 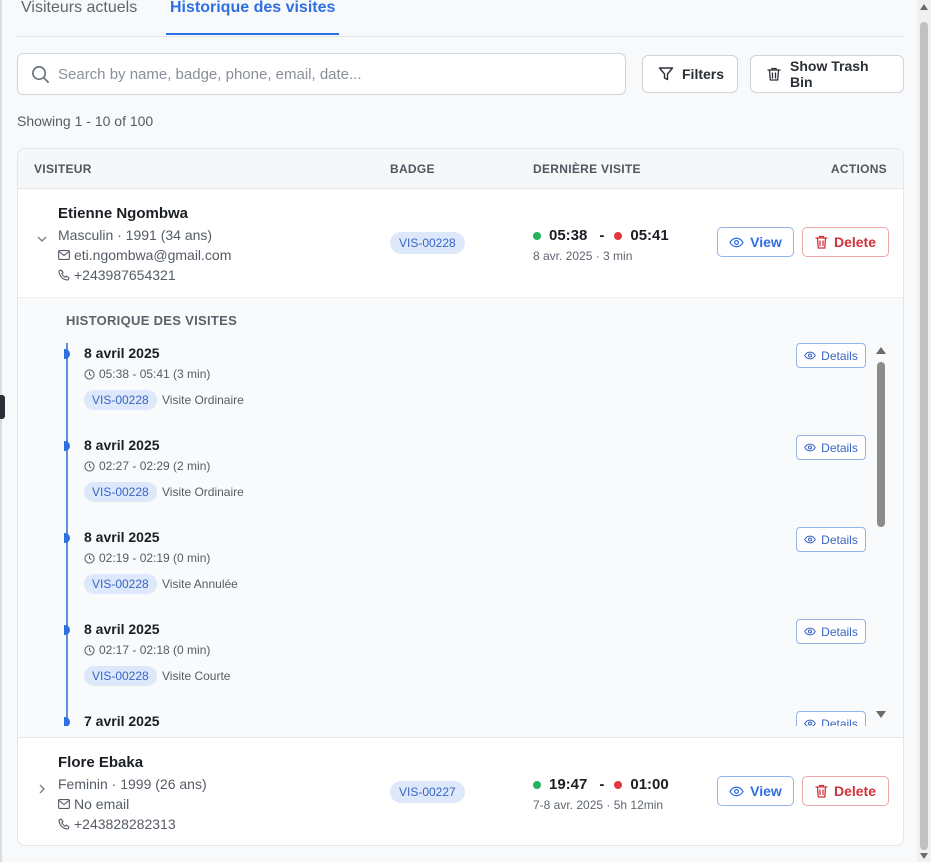 I want to click on visitor-meta: Masculin · 1991 (34 ans), so click(x=135, y=235).